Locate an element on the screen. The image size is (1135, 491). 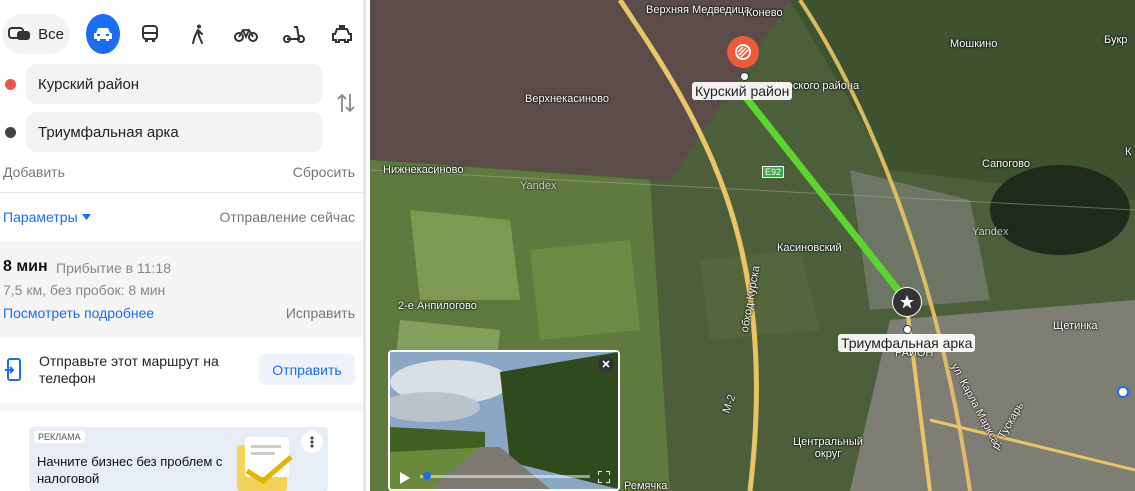
route-details: 7,5 км, без пробок: 8 мин is located at coordinates (84, 290).